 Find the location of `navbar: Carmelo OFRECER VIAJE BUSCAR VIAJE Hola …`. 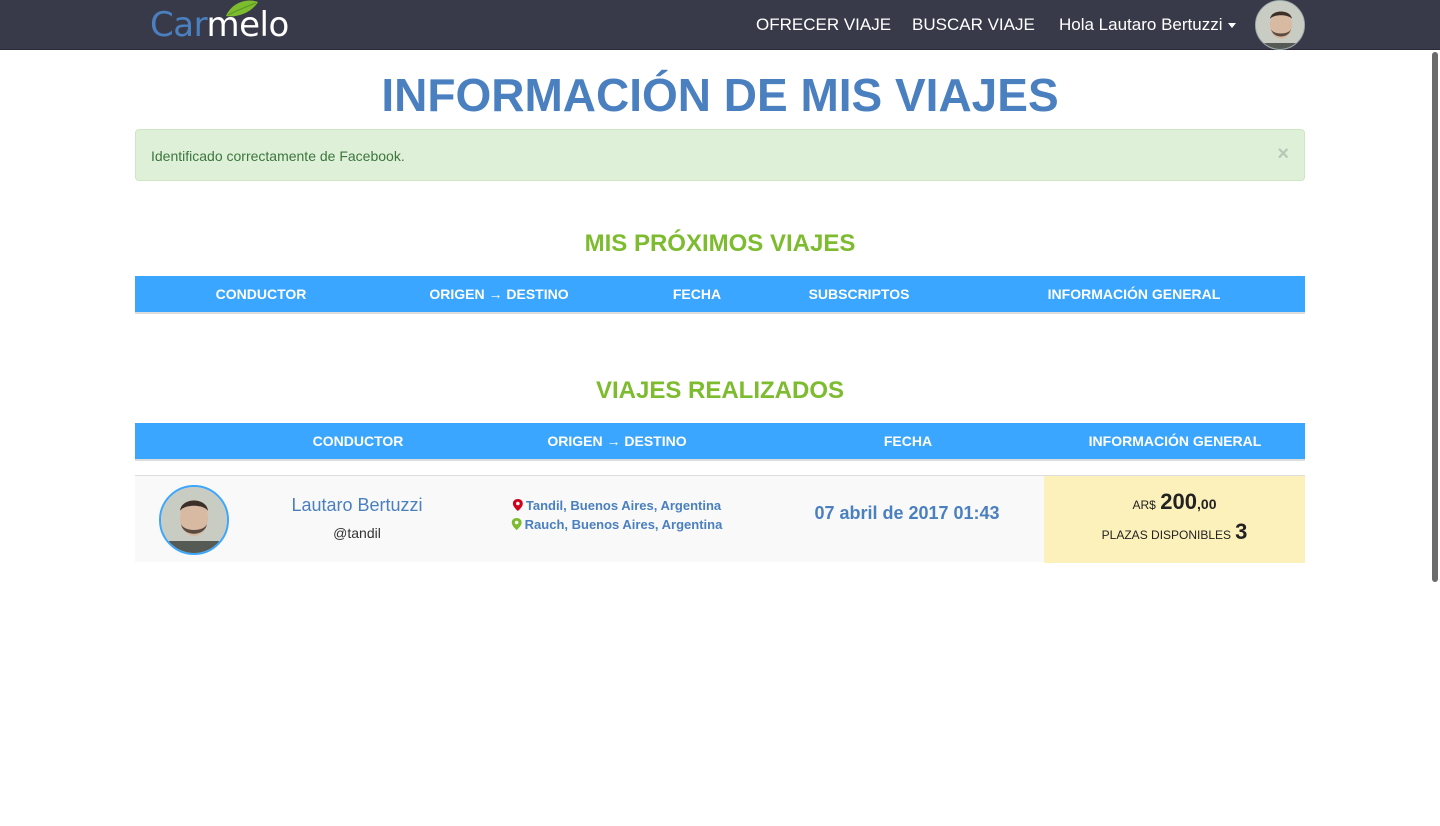

navbar: Carmelo OFRECER VIAJE BUSCAR VIAJE Hola … is located at coordinates (720, 25).